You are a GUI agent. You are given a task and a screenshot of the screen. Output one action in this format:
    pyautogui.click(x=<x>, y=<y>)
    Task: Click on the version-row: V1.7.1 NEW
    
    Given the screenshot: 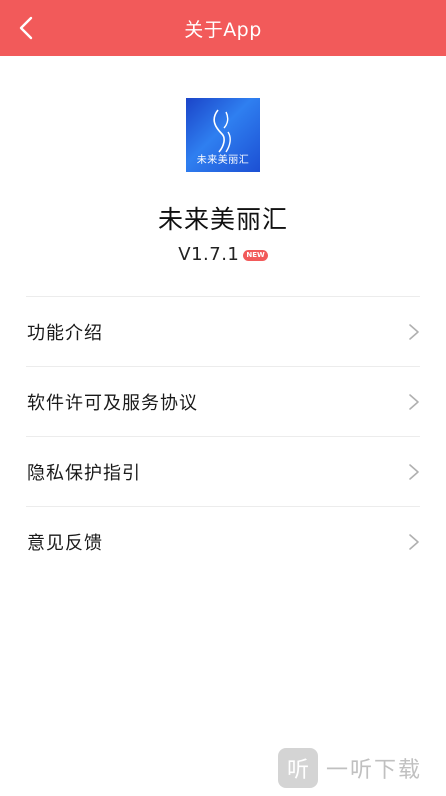 What is the action you would take?
    pyautogui.click(x=223, y=254)
    